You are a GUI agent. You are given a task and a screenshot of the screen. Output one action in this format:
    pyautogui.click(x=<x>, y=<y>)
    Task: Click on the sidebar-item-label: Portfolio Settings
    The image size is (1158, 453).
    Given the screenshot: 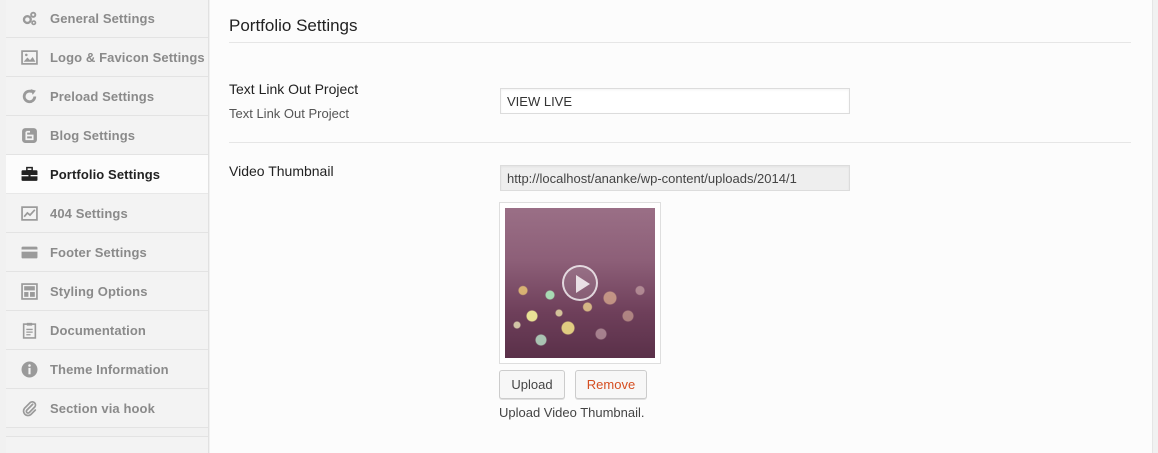 What is the action you would take?
    pyautogui.click(x=105, y=174)
    